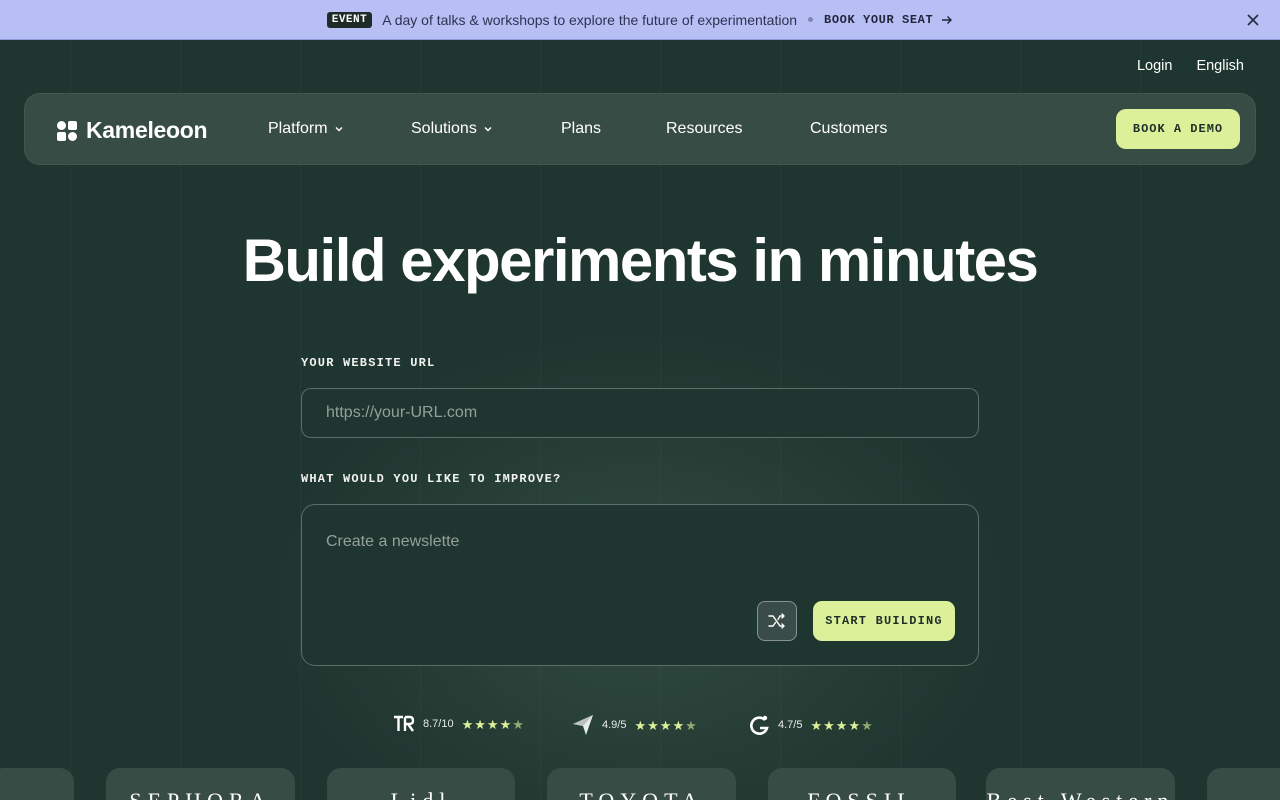 The image size is (1280, 800). I want to click on ratings-row: 8.7/10 ★ ★ ★ ★ ★ 4.9/5 ★ ★ ★ ★ ★ 4.7/5 ★ ★ ★ ★ ★, so click(640, 725).